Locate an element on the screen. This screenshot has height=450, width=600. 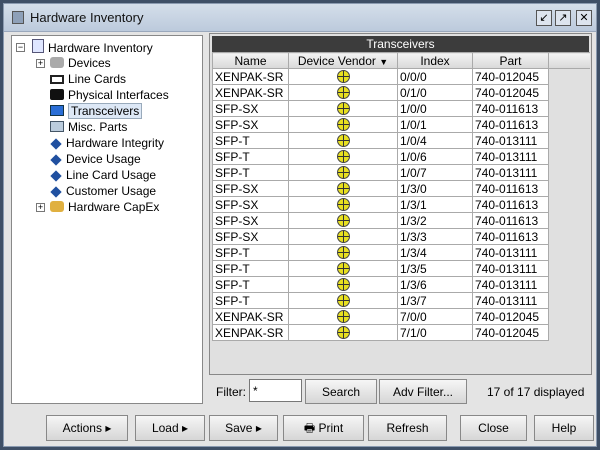
table-row: SFP-T 1/3/5 740-013111 is located at coordinates (401, 268).